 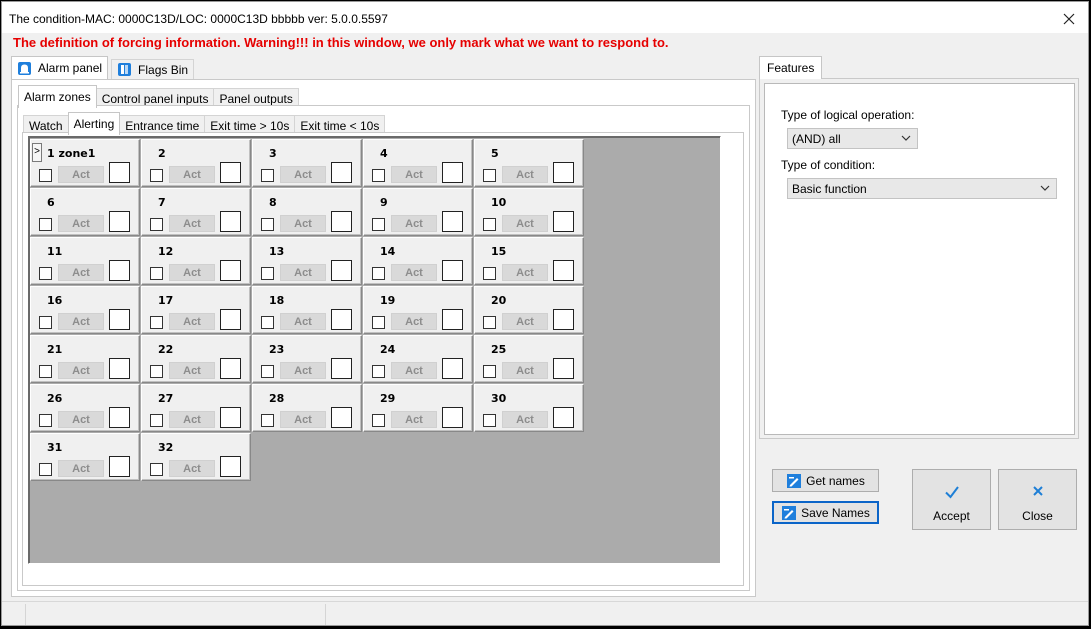 I want to click on tab-alerting: Alerting, so click(x=94, y=123).